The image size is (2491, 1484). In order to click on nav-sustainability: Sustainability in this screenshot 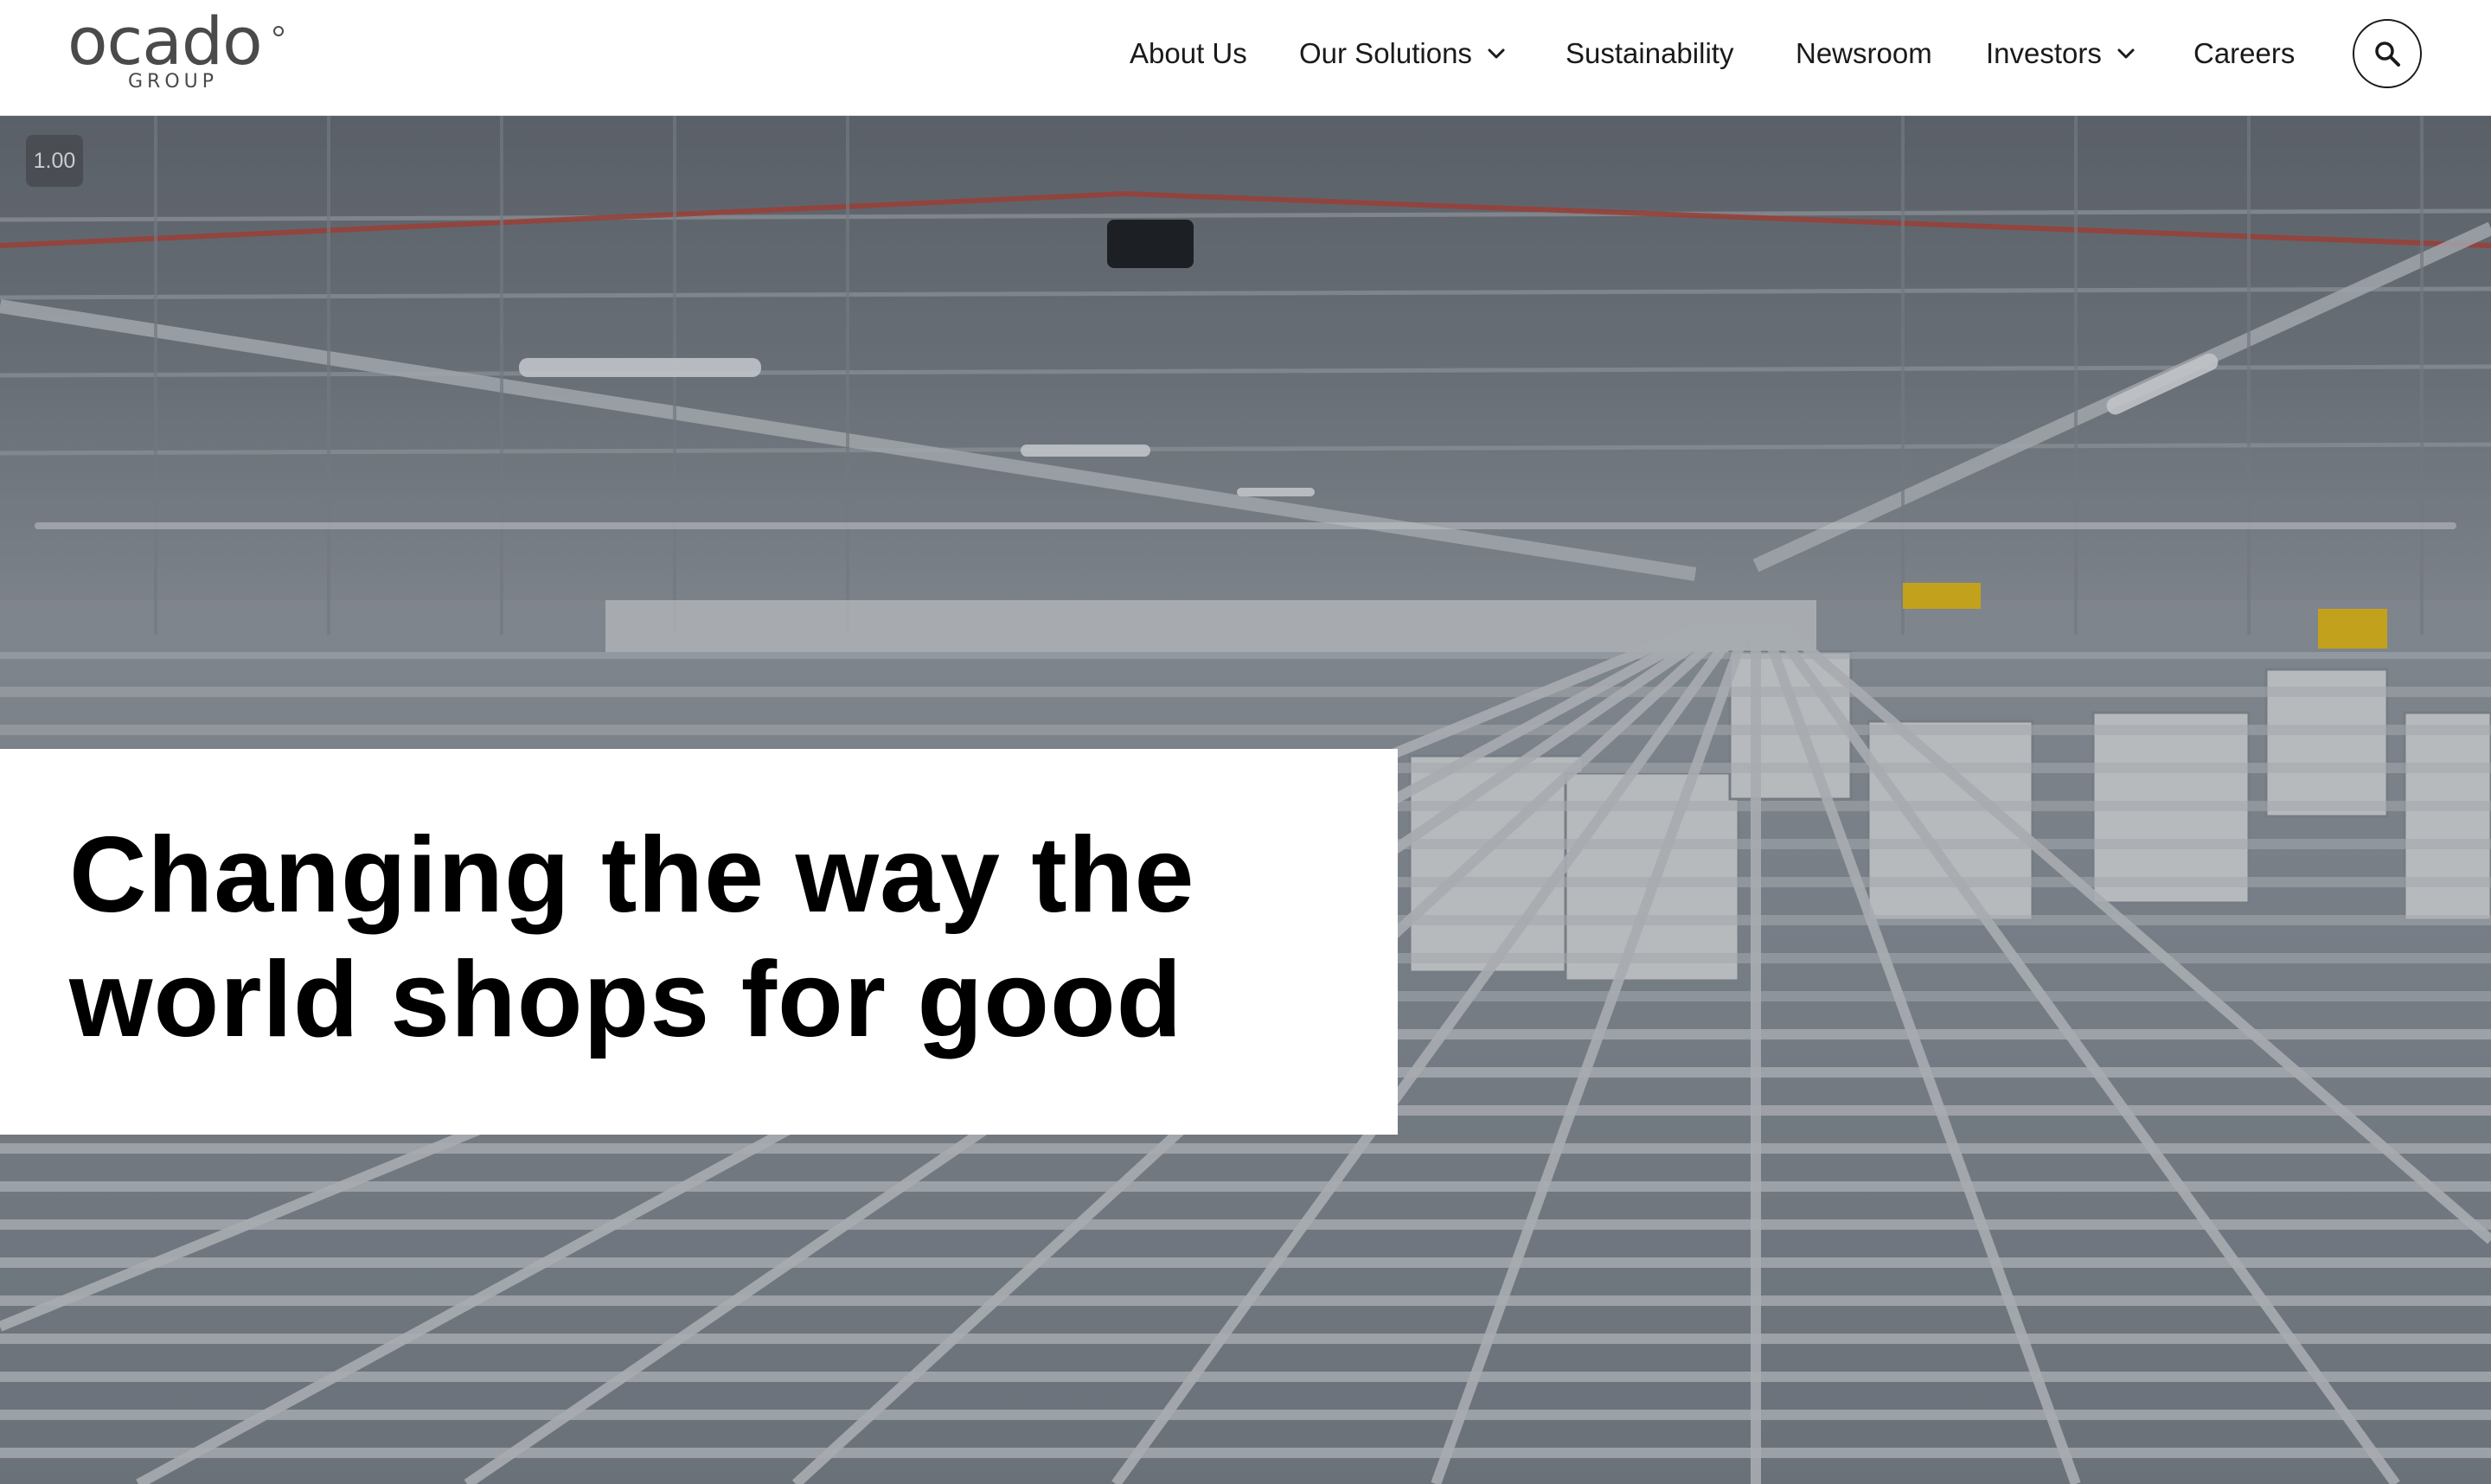, I will do `click(1650, 54)`.